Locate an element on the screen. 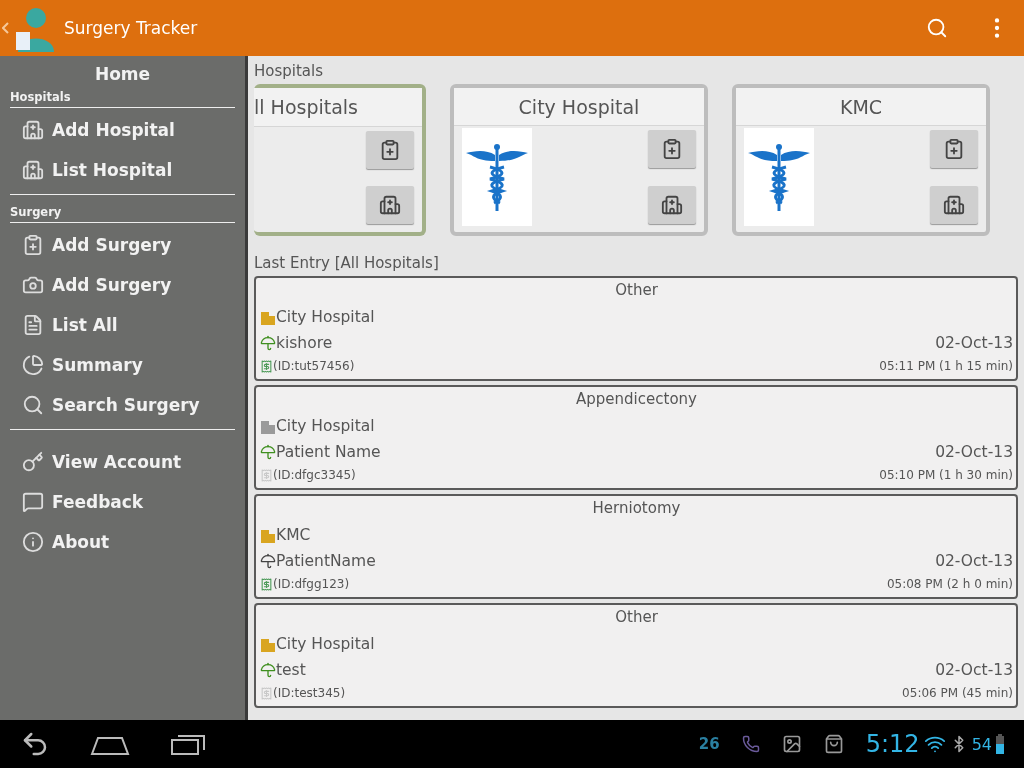  hospital-name: KMC is located at coordinates (293, 535).